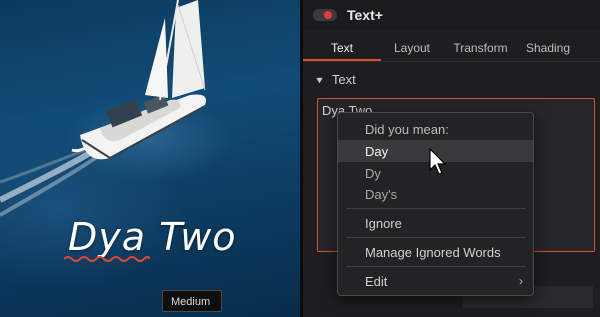  I want to click on section-title: Text, so click(343, 79).